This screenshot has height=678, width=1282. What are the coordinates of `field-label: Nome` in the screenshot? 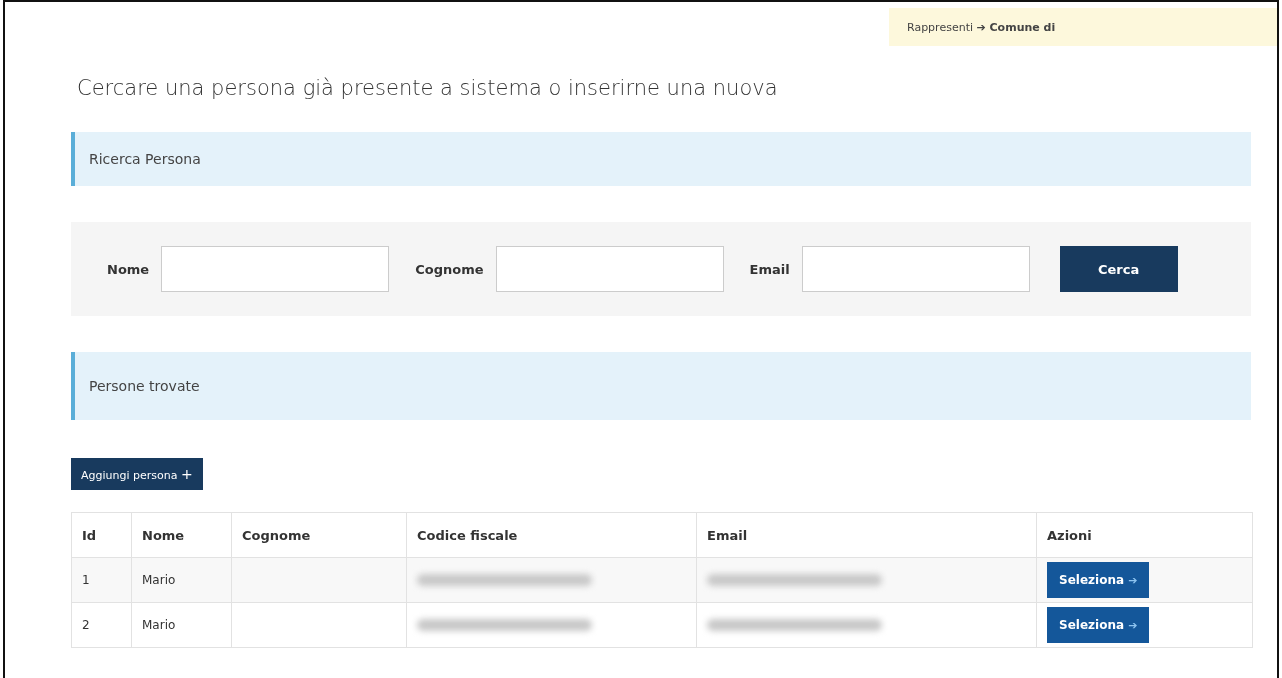 It's located at (128, 269).